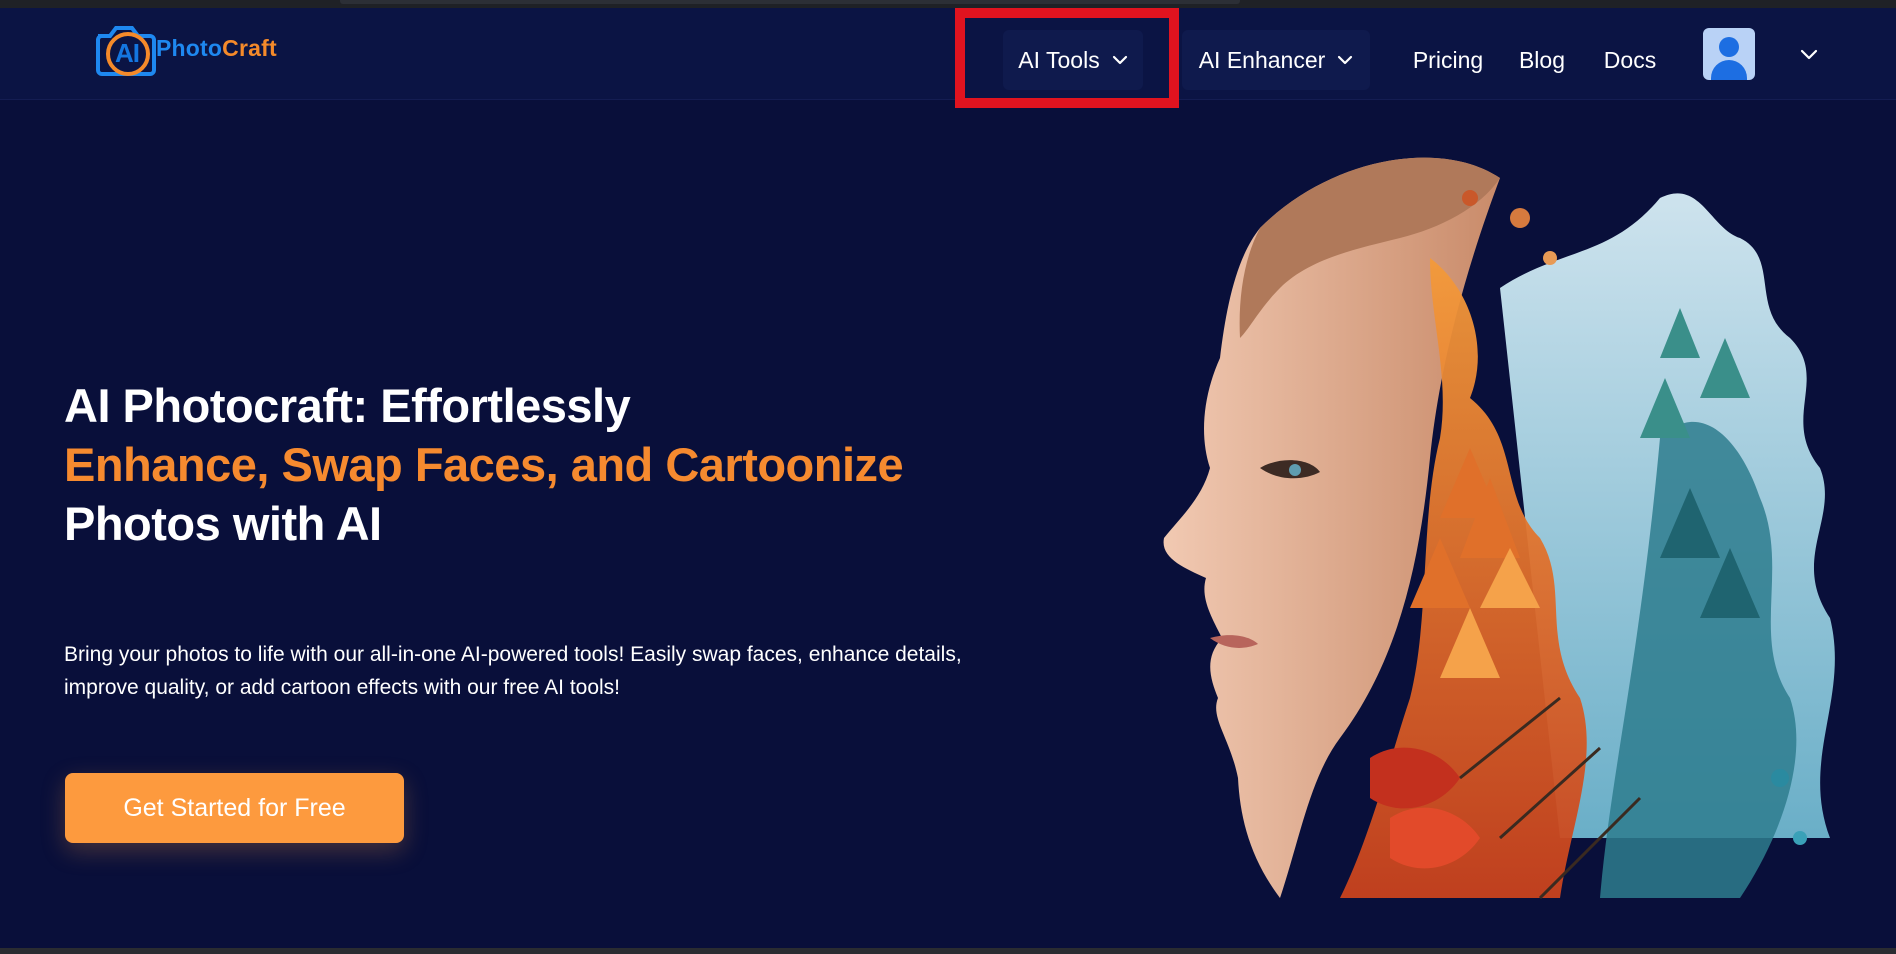 This screenshot has height=954, width=1896. I want to click on brand-name: PhotoCraft, so click(216, 48).